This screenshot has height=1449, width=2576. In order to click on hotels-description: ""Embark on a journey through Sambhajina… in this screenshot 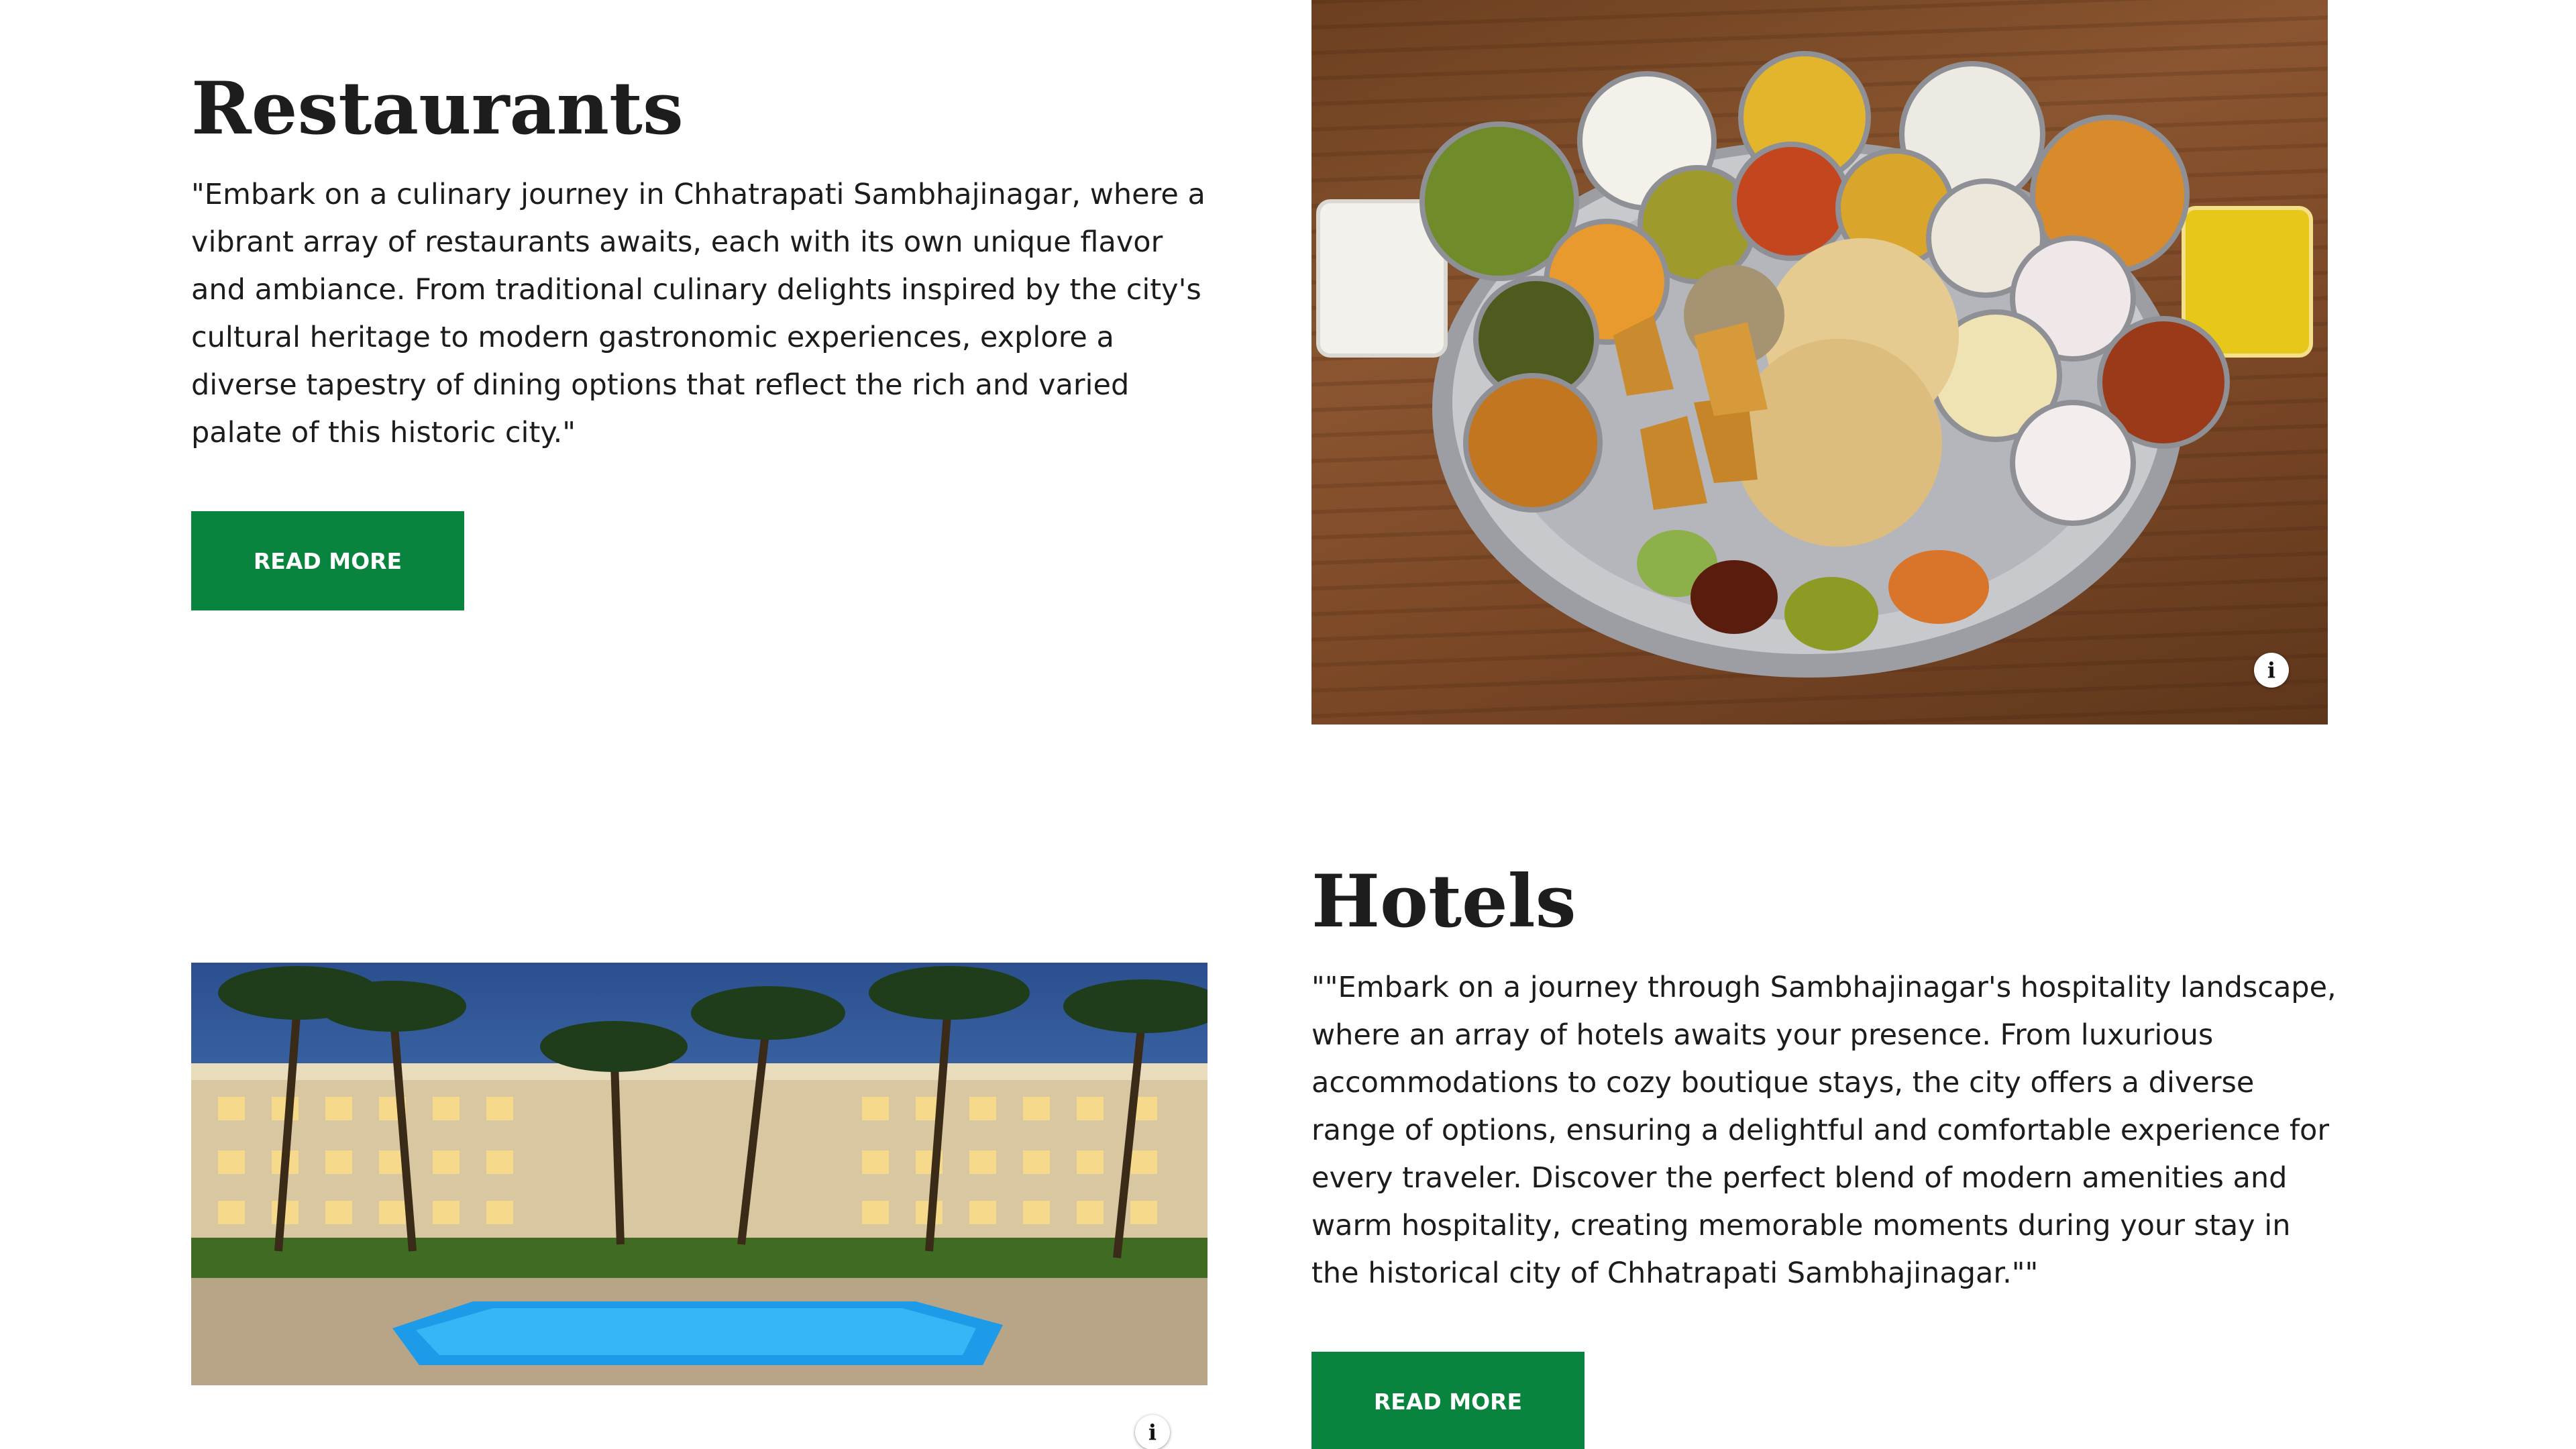, I will do `click(1824, 1130)`.